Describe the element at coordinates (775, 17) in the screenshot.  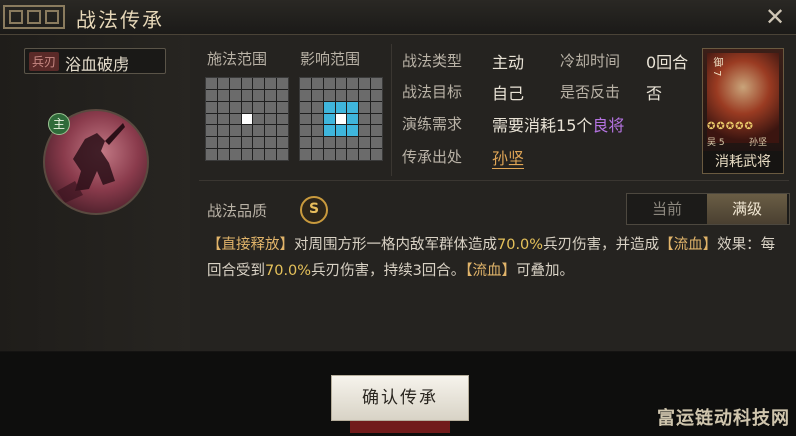
I see `close-icon: ✕` at that location.